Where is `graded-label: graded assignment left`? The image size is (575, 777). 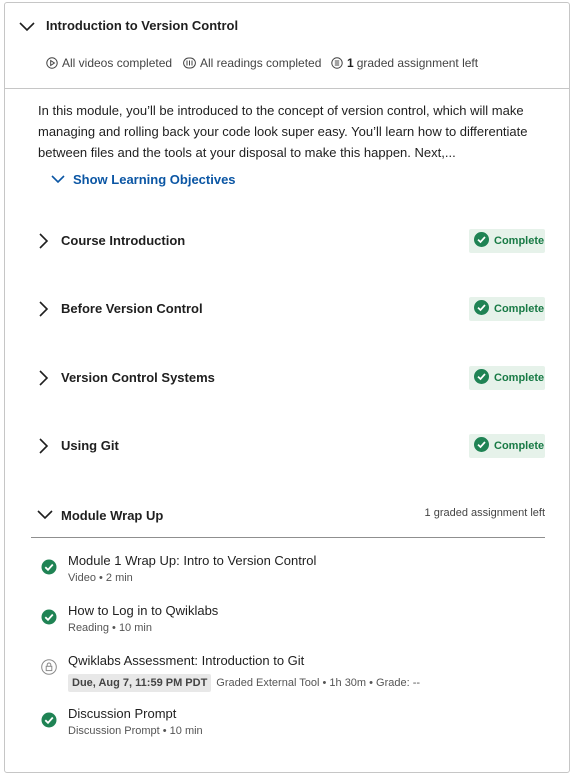
graded-label: graded assignment left is located at coordinates (417, 63).